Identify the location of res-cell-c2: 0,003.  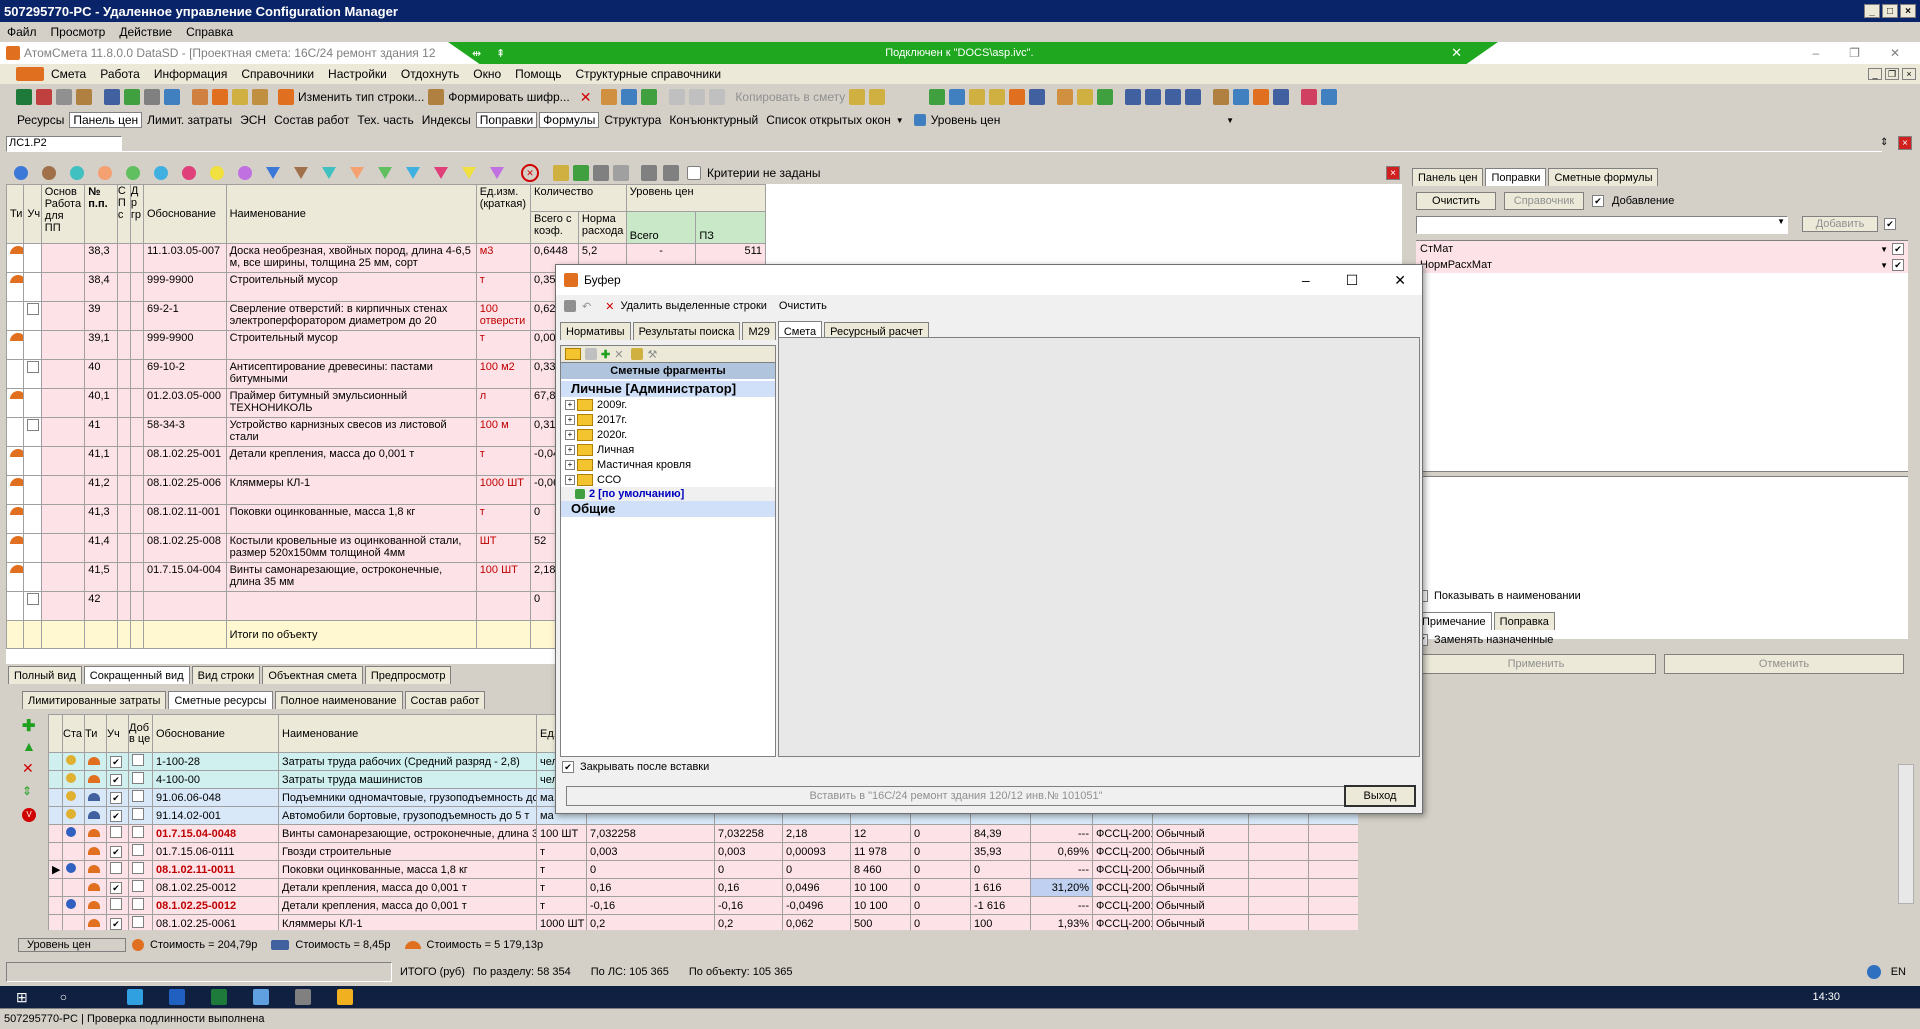
(748, 851).